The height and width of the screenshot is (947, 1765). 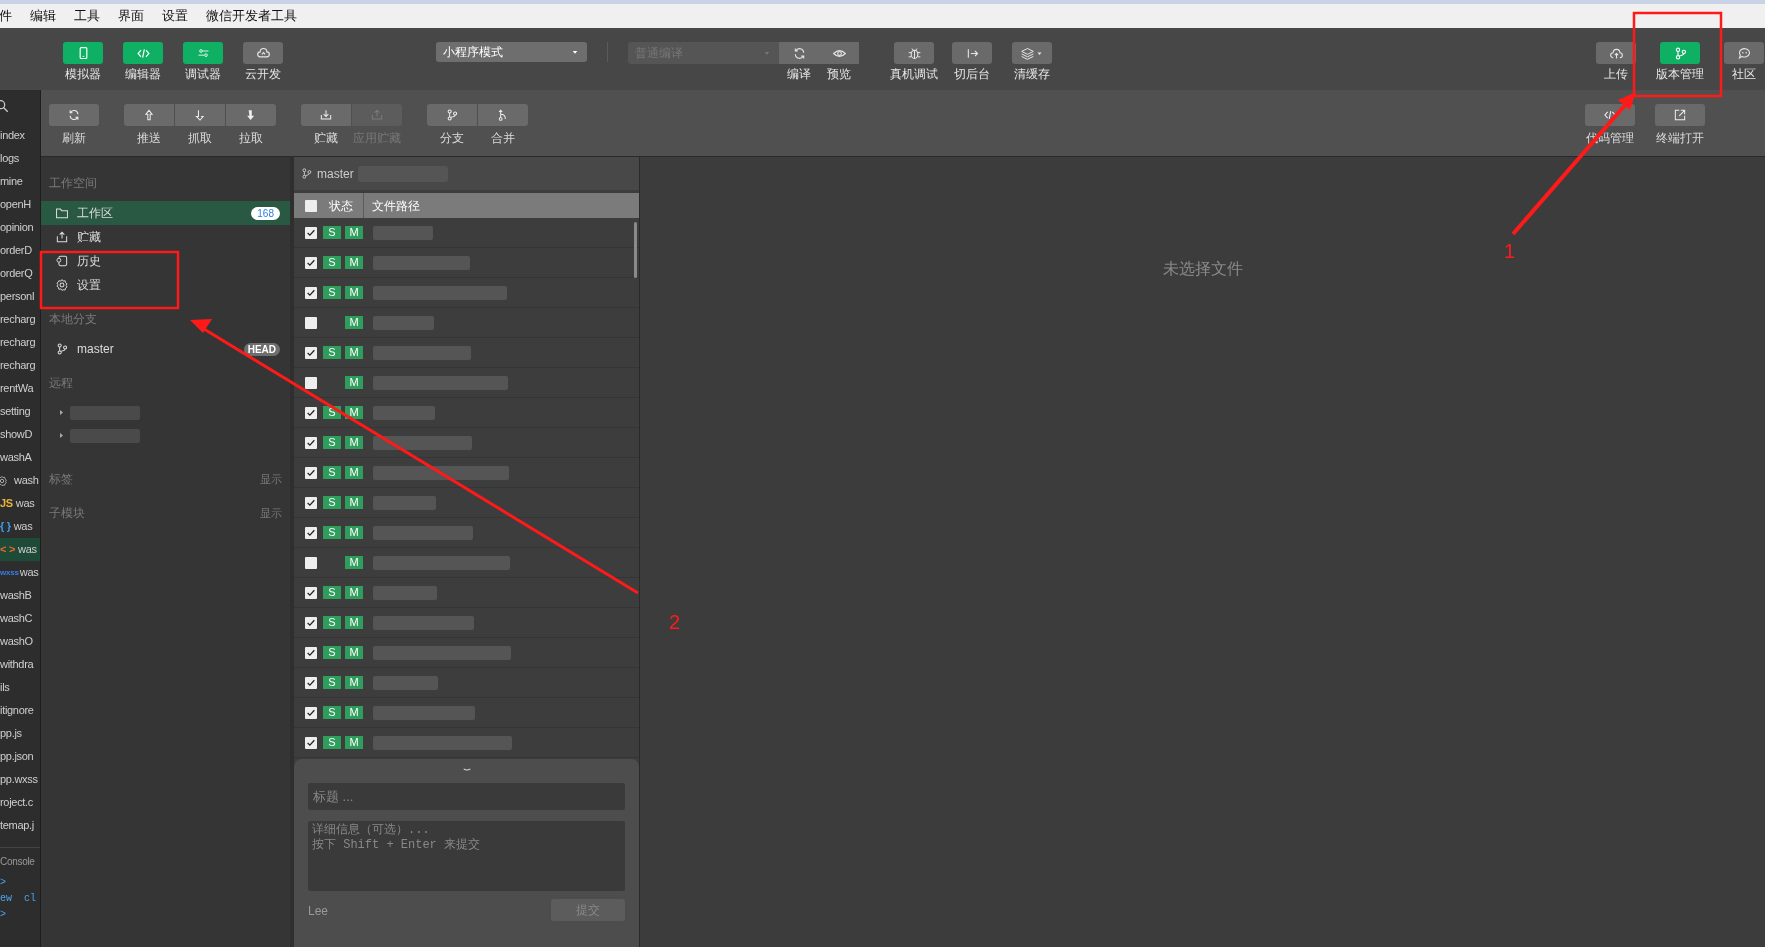 What do you see at coordinates (74, 115) in the screenshot?
I see `refresh-icon` at bounding box center [74, 115].